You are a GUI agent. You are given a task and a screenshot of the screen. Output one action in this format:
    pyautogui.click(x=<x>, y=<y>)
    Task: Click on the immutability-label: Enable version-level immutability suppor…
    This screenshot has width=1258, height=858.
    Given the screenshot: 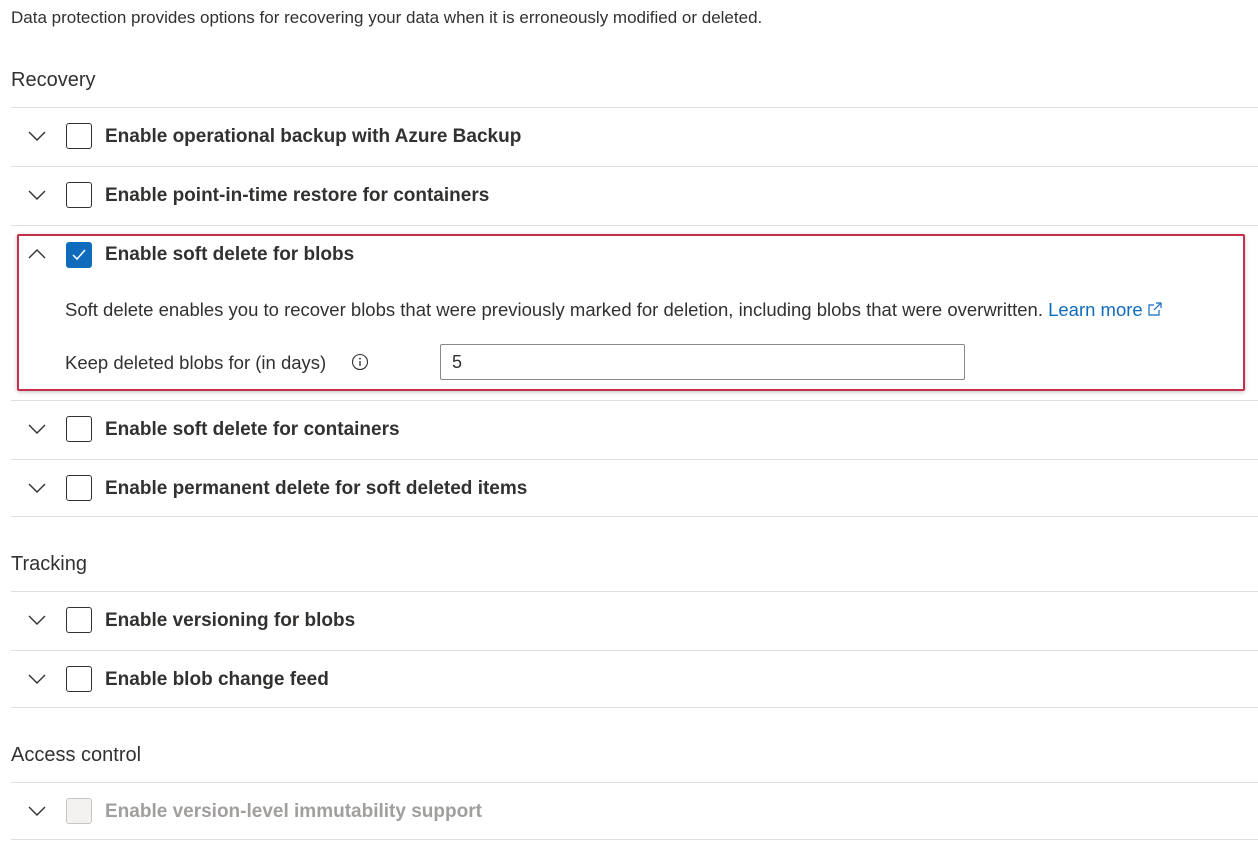 What is the action you would take?
    pyautogui.click(x=293, y=811)
    